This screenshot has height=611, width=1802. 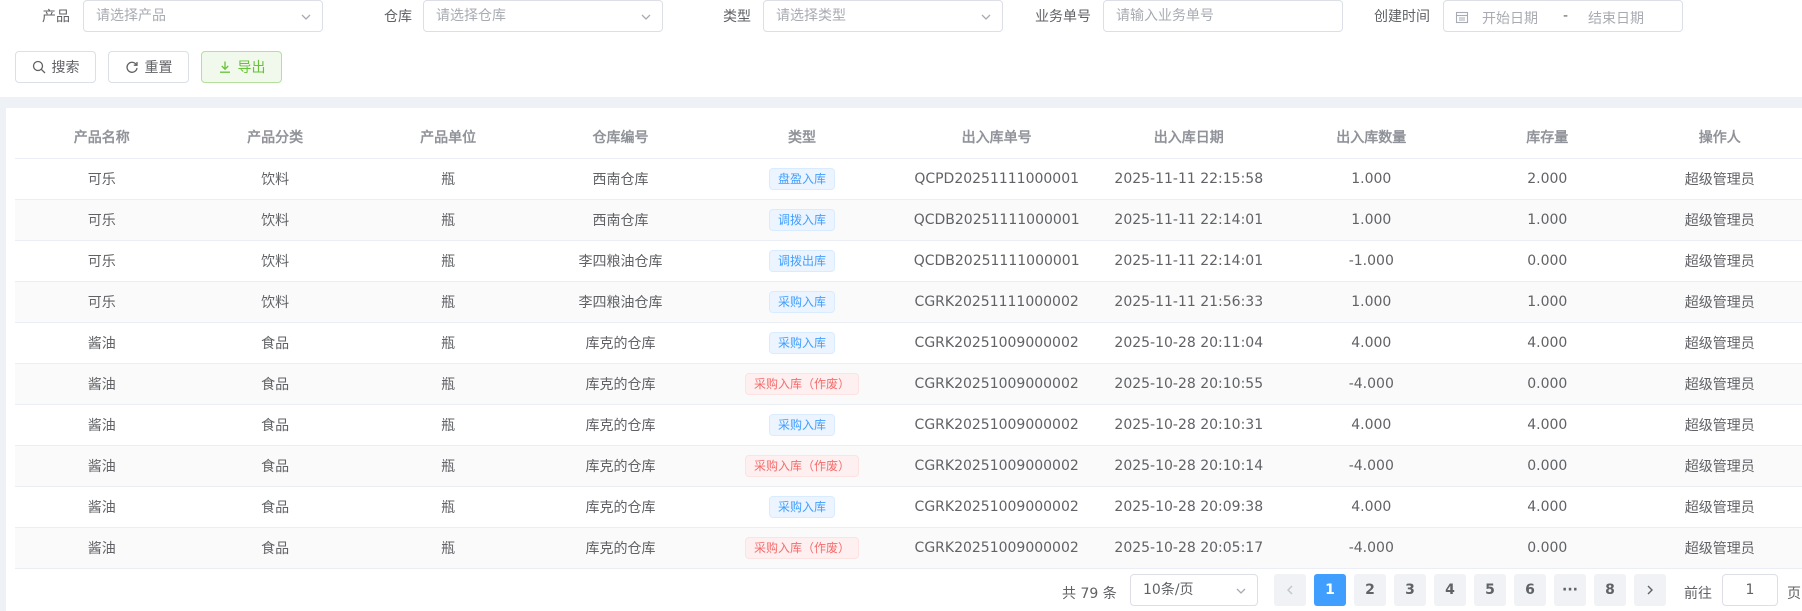 I want to click on created-date-range: 开始日期 - 结束日期, so click(x=1563, y=16).